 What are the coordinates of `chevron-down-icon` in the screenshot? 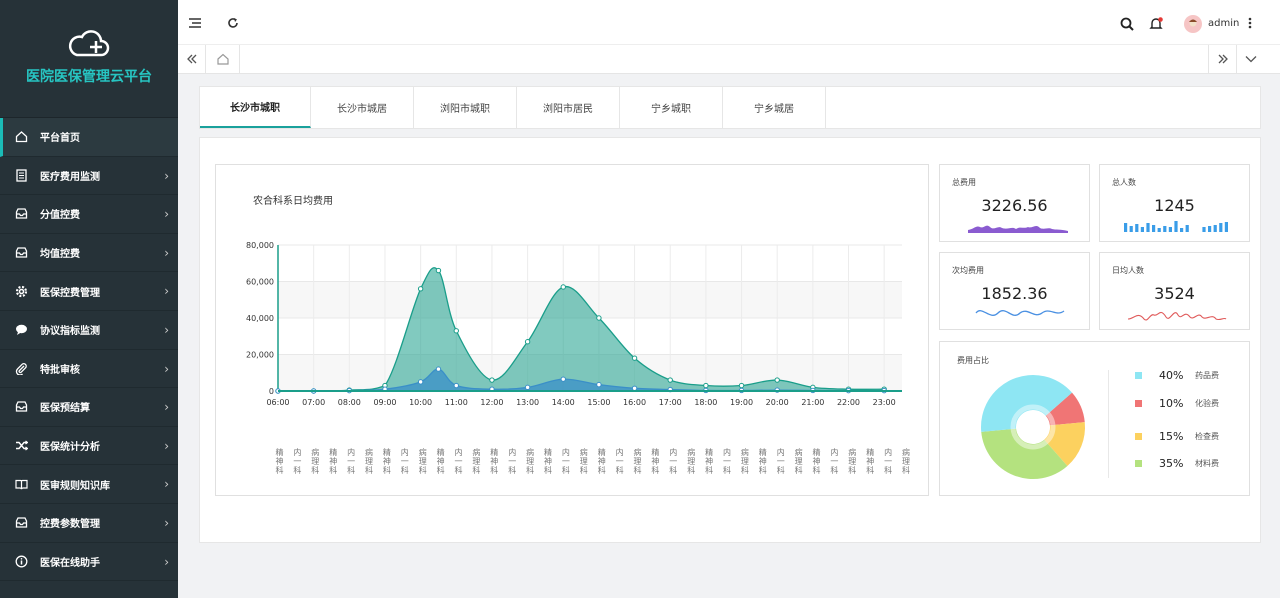 It's located at (1250, 59).